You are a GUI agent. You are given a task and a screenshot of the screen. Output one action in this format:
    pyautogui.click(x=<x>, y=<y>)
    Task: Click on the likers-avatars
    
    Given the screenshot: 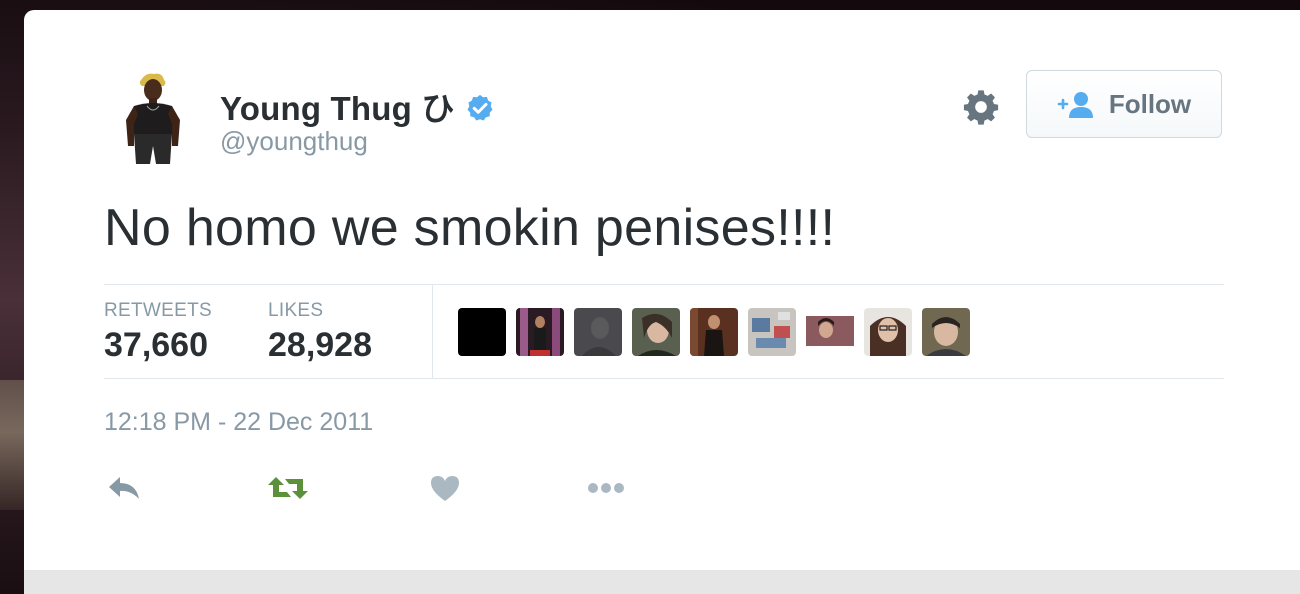 What is the action you would take?
    pyautogui.click(x=719, y=332)
    